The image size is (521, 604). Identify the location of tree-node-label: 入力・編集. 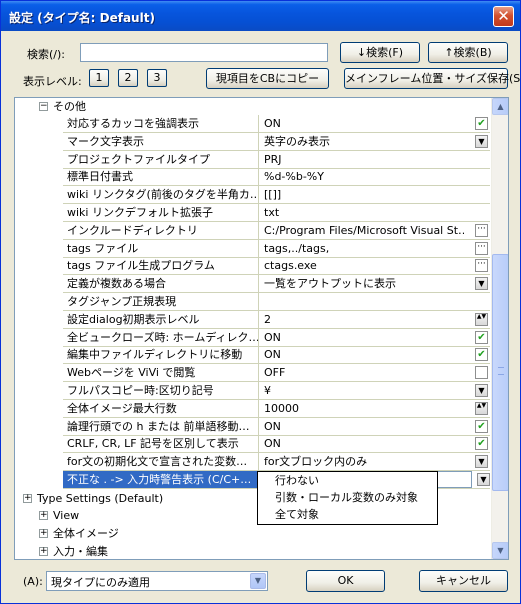
(80, 551).